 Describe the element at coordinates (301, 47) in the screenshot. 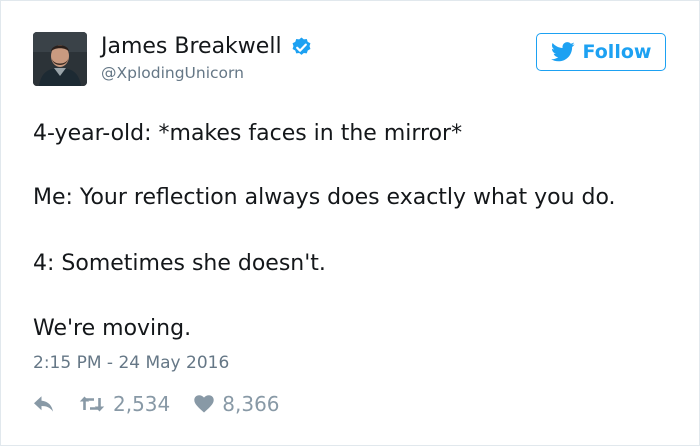

I see `verified-badge-icon` at that location.